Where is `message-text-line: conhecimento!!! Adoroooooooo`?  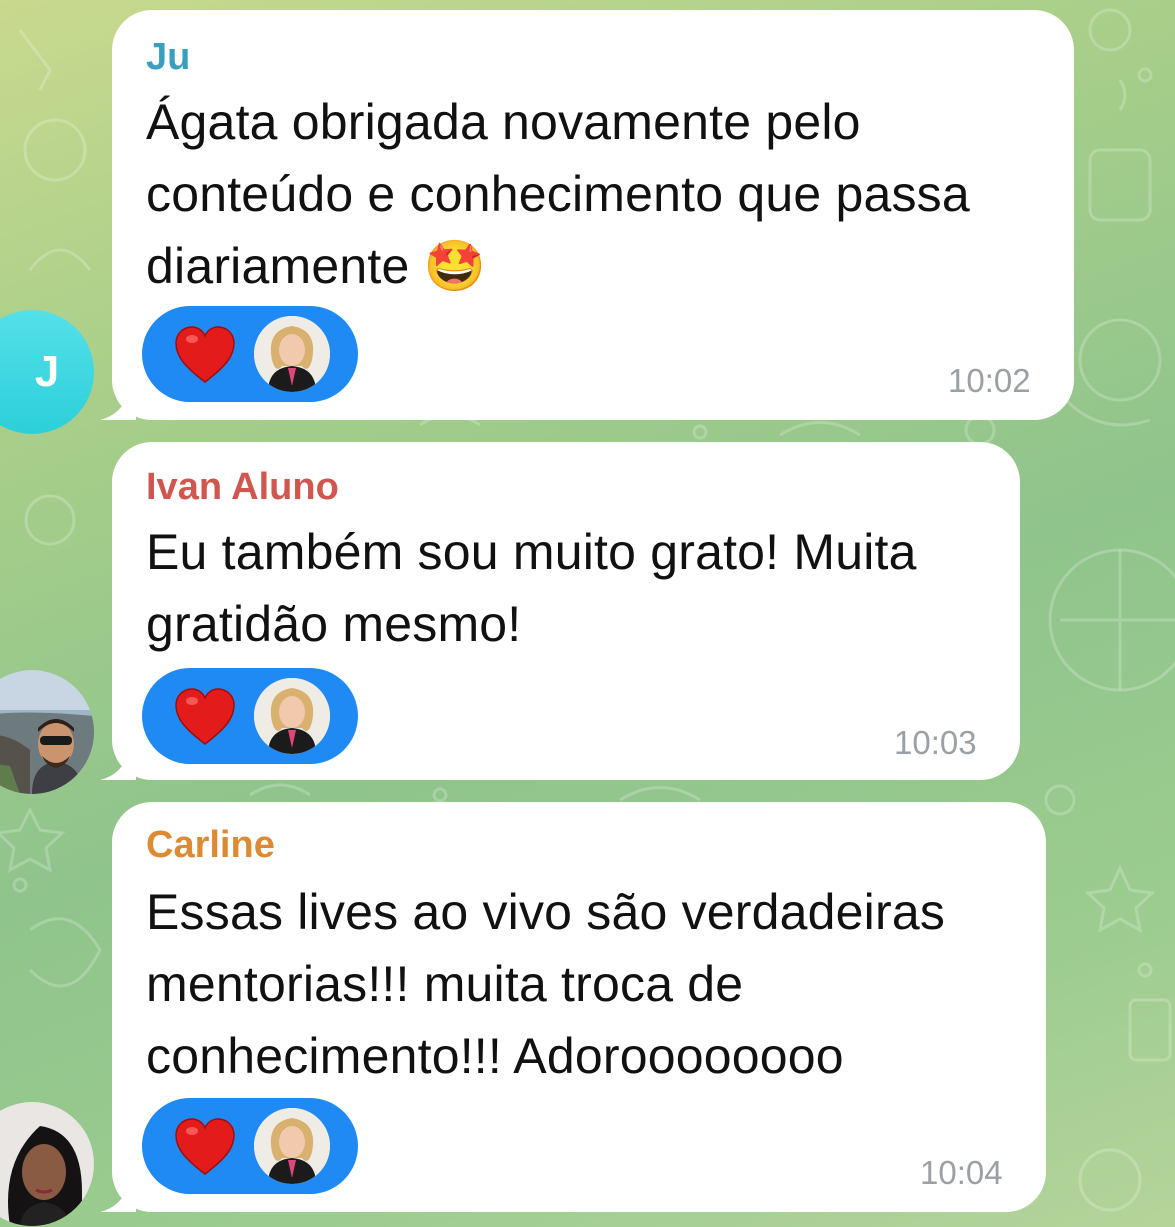 message-text-line: conhecimento!!! Adoroooooooo is located at coordinates (495, 1056).